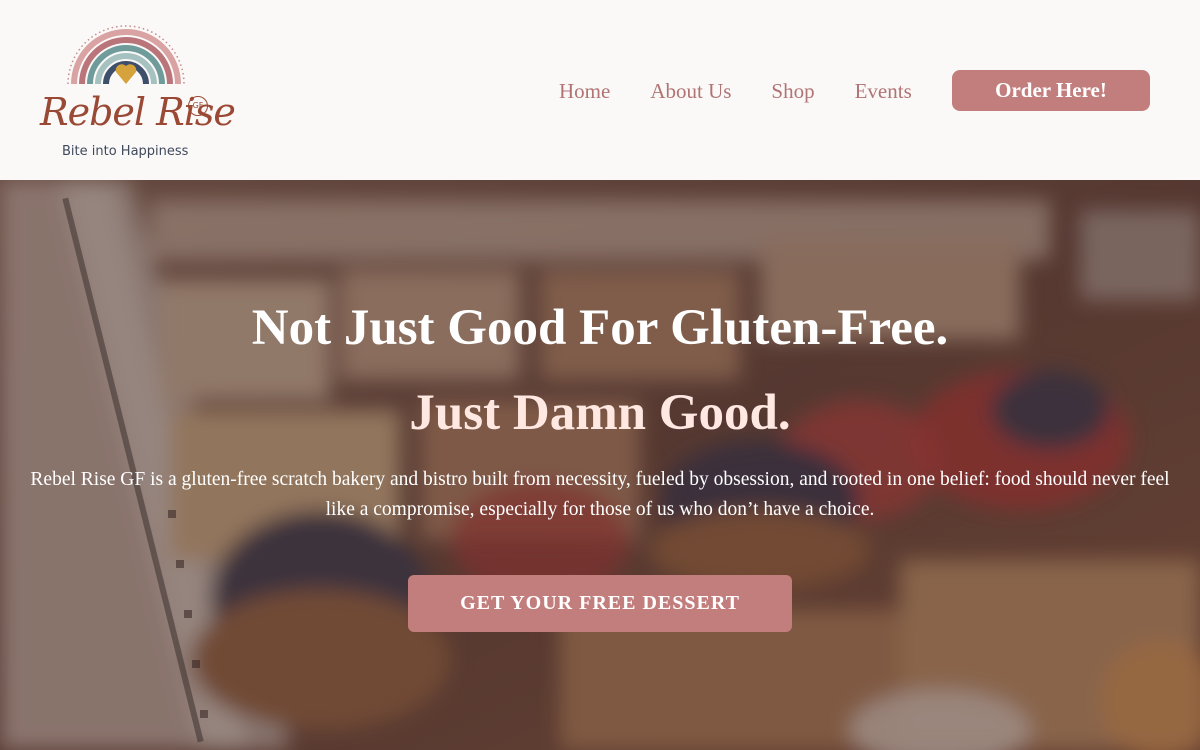  What do you see at coordinates (792, 91) in the screenshot?
I see `nav-shop: Shop` at bounding box center [792, 91].